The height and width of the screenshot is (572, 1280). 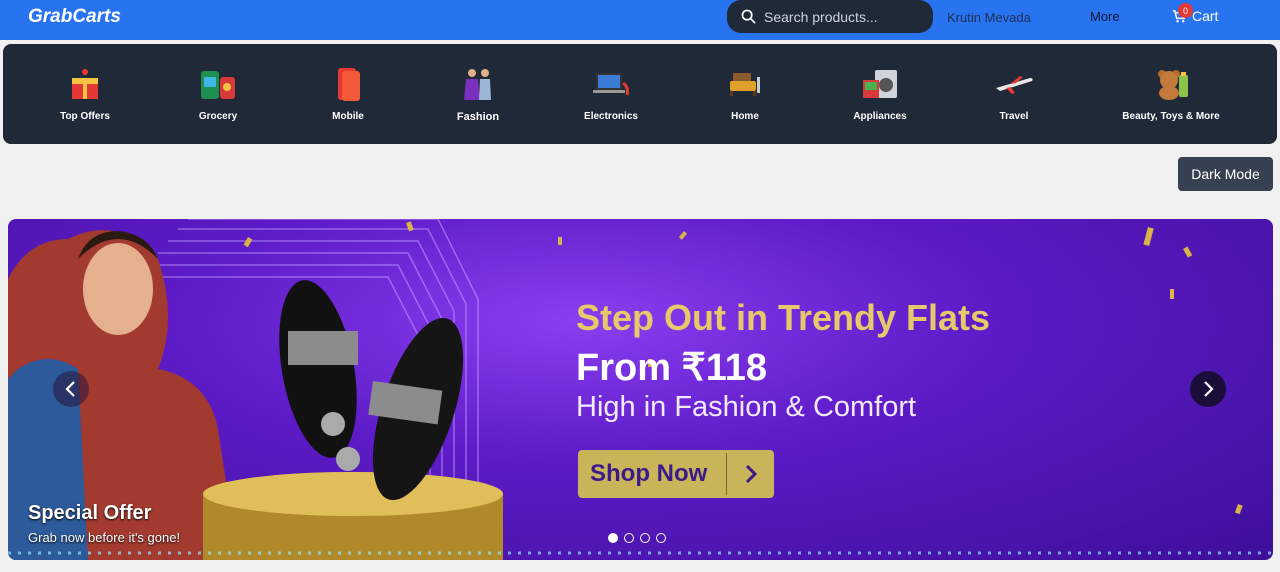 I want to click on mobile-icon, so click(x=348, y=84).